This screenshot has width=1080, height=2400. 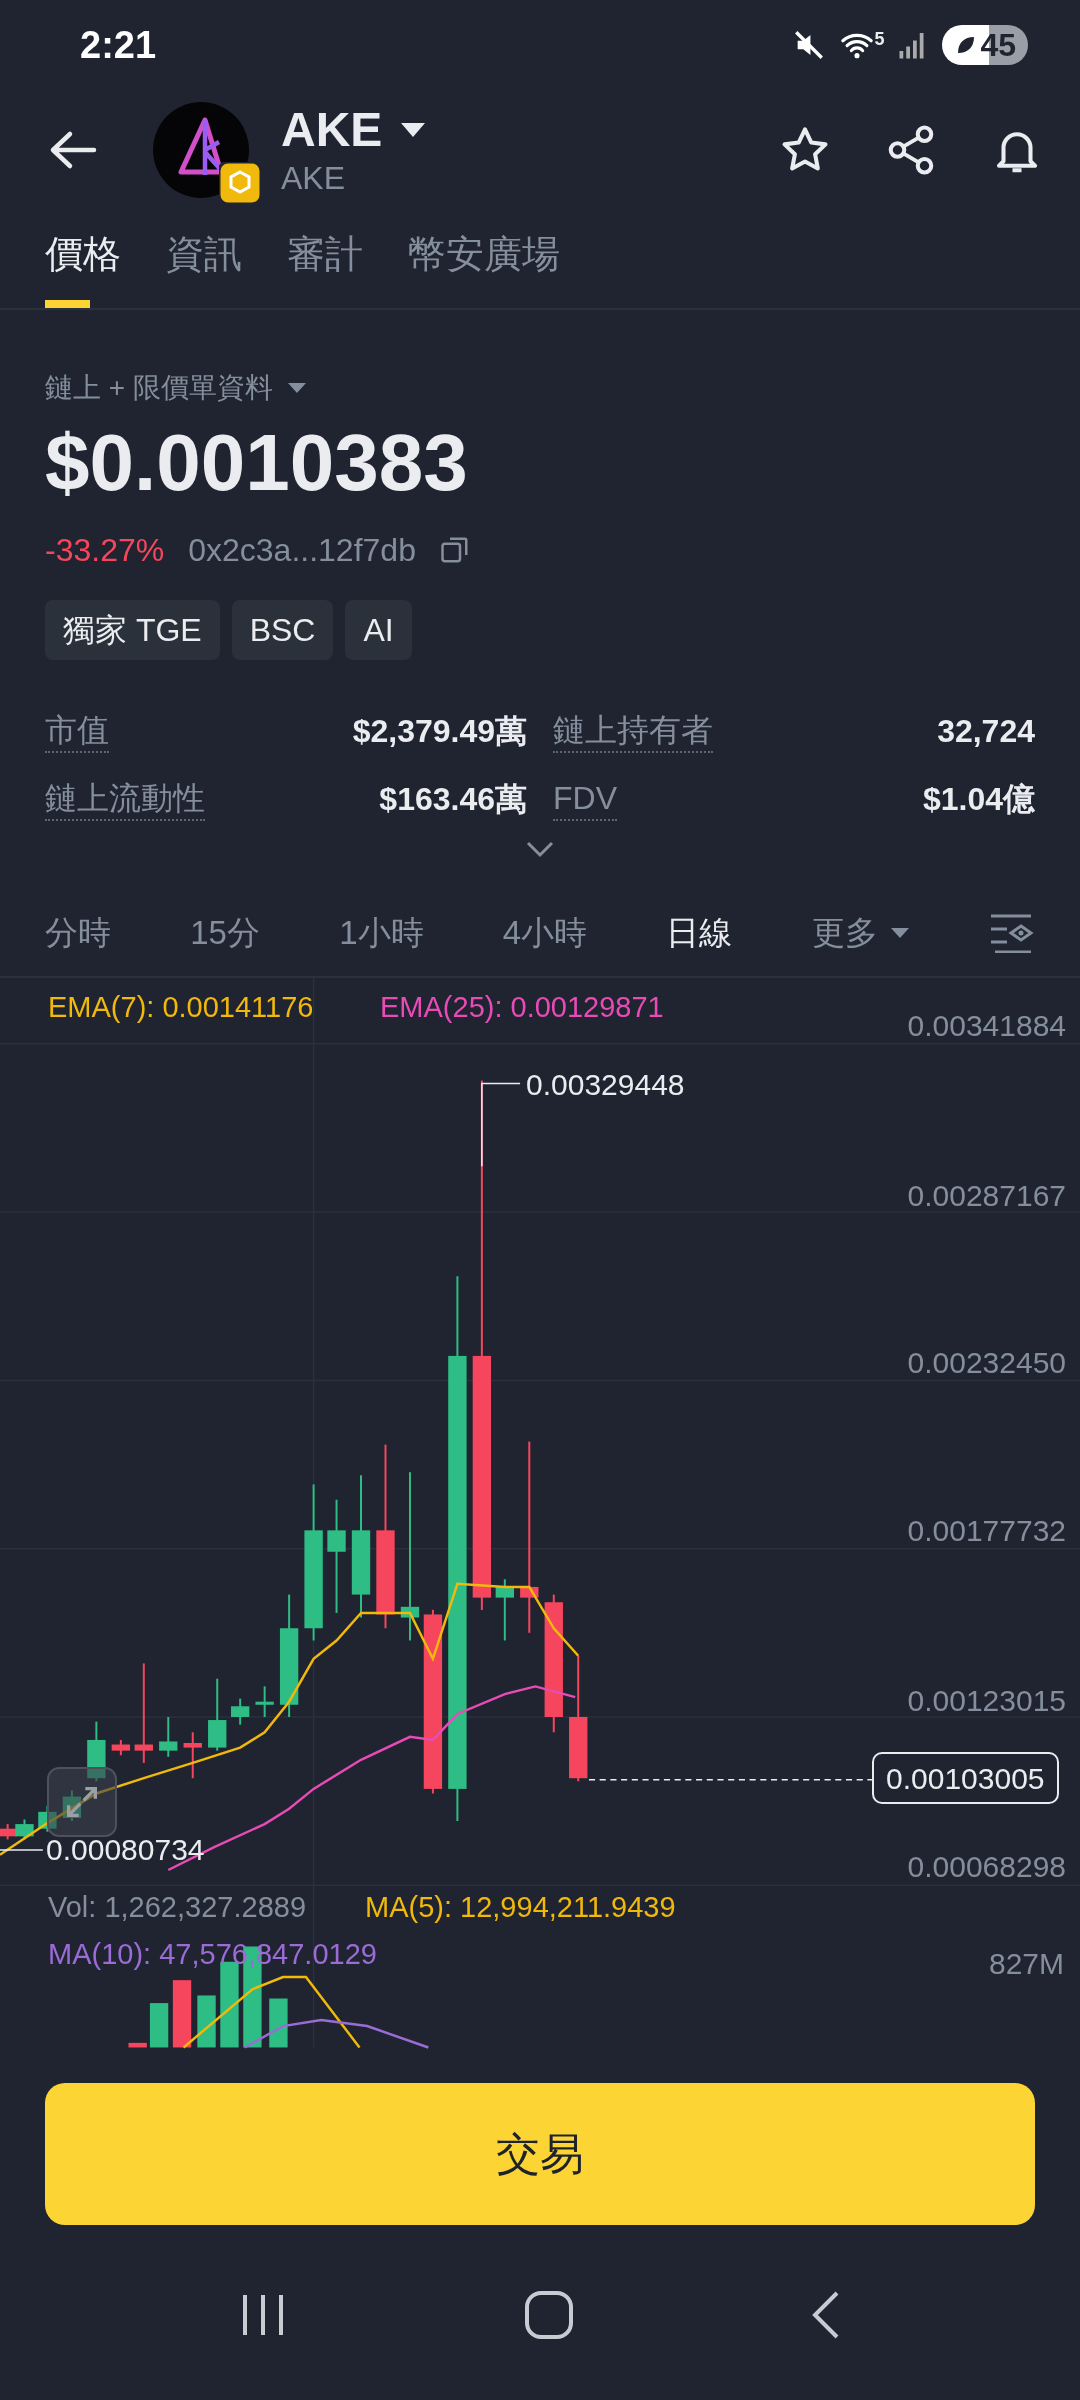 I want to click on stat-label: FDV, so click(x=585, y=799).